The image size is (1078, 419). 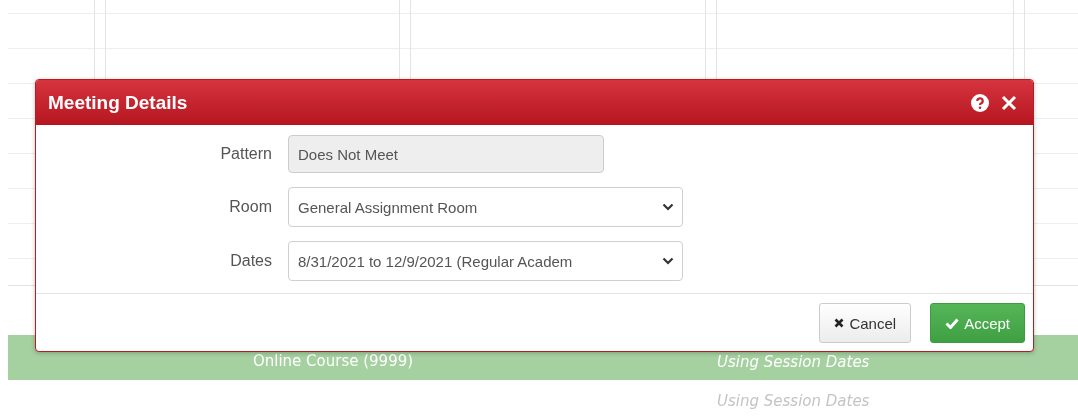 I want to click on room-text: Online Course (9999), so click(x=333, y=360).